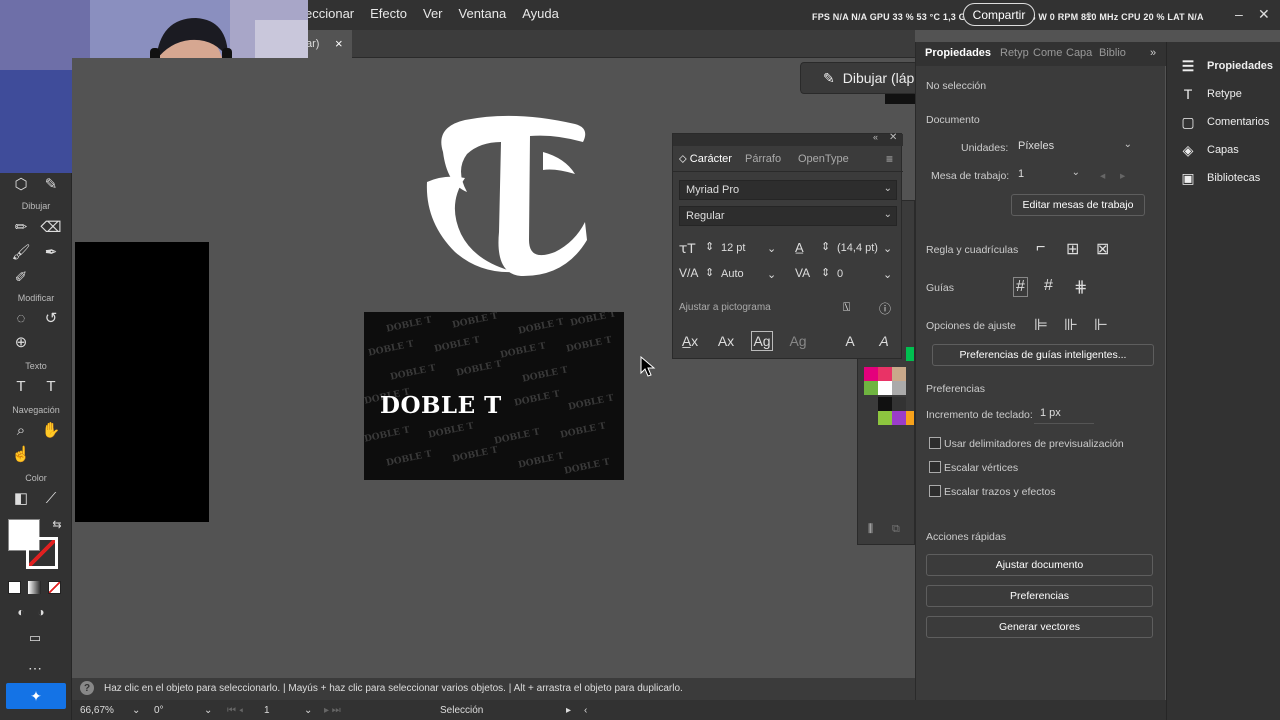  What do you see at coordinates (762, 341) in the screenshot?
I see `glyph-bounds-snap-icon: Ag` at bounding box center [762, 341].